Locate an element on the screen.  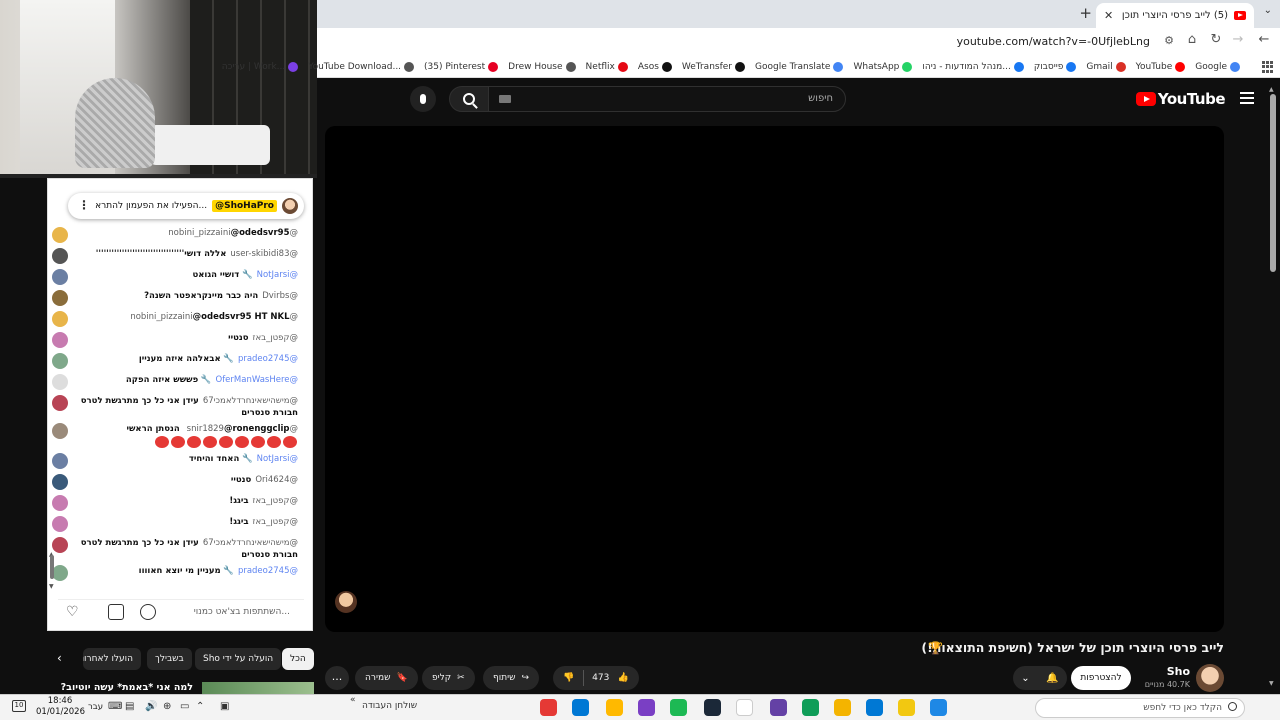
chat-author: @user-skibidi83 is located at coordinates (264, 254).